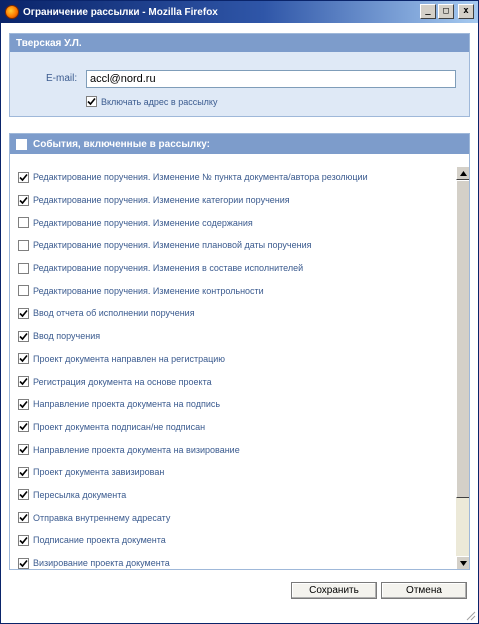  Describe the element at coordinates (232, 313) in the screenshot. I see `event-item: Ввод отчета об исполнении поручения` at that location.